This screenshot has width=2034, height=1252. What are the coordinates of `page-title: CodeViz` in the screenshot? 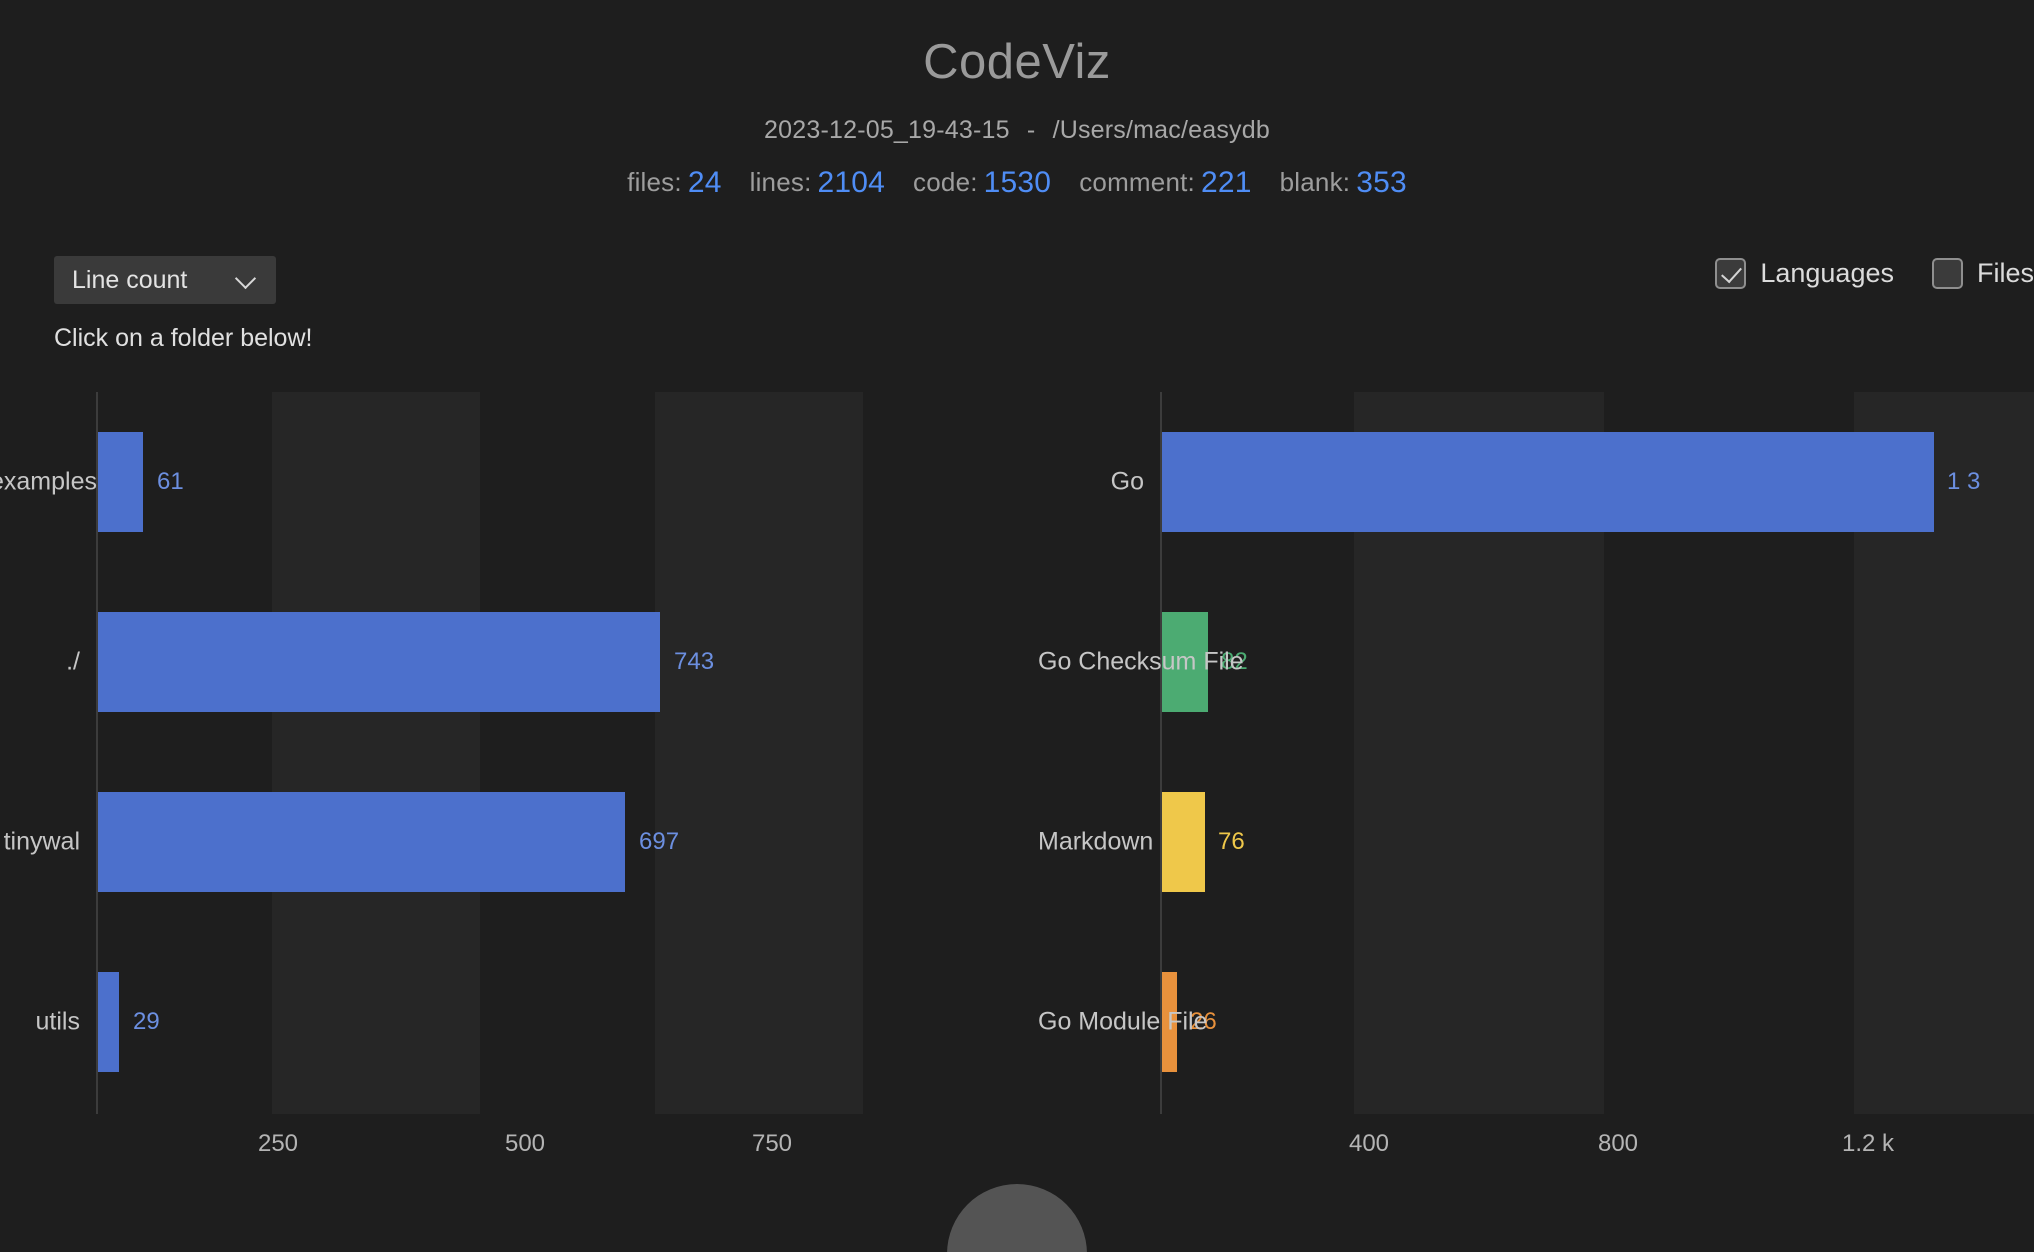 It's located at (1017, 62).